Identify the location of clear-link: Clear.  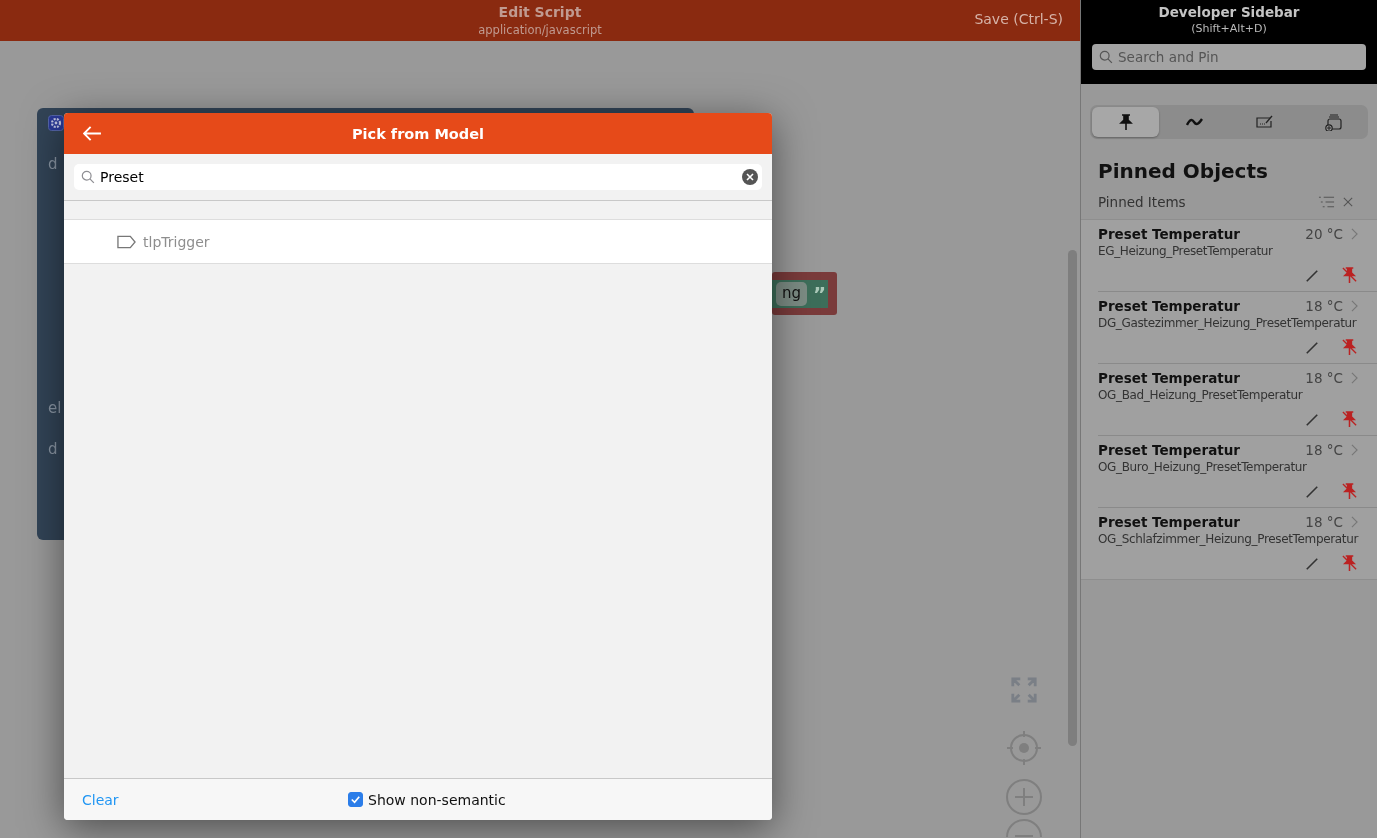
(100, 799).